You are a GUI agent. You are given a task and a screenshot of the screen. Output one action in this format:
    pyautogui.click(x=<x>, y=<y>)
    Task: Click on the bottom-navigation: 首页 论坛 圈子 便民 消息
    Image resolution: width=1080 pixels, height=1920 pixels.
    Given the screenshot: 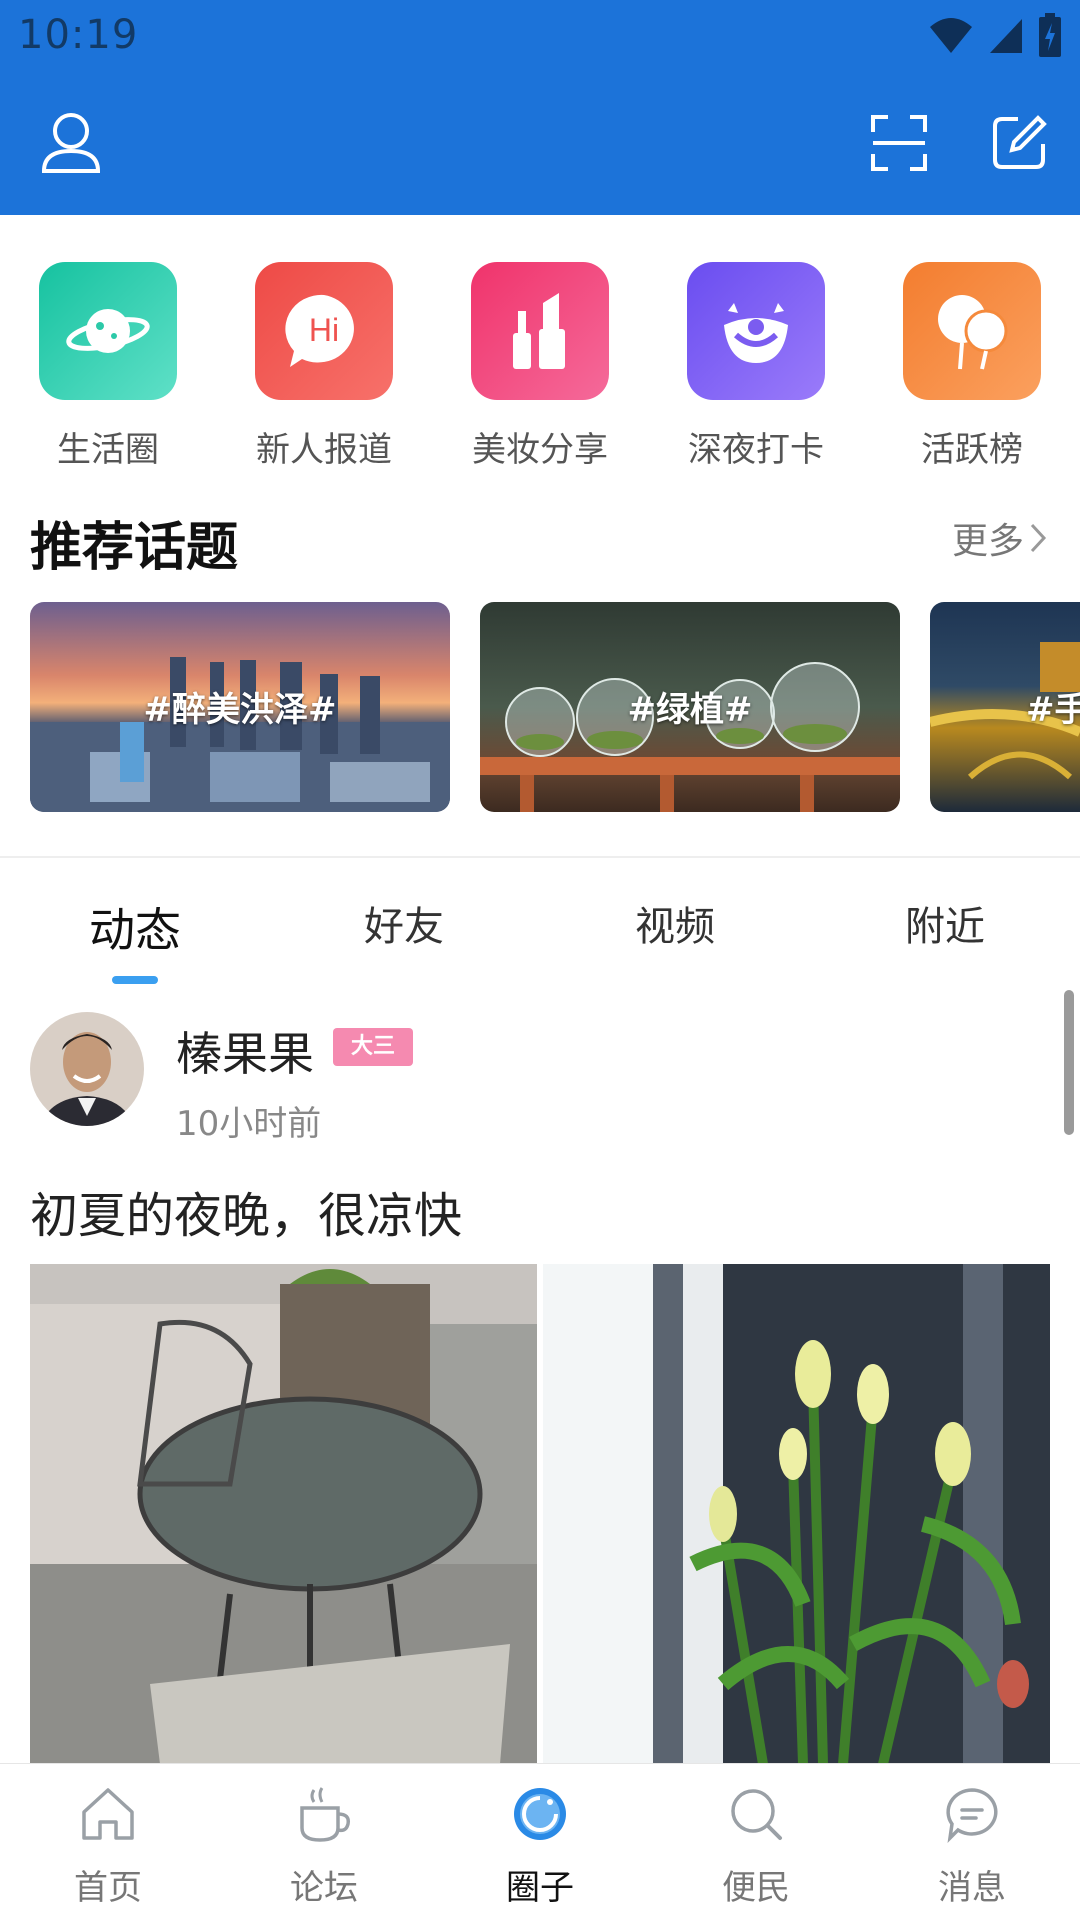 What is the action you would take?
    pyautogui.click(x=540, y=1841)
    